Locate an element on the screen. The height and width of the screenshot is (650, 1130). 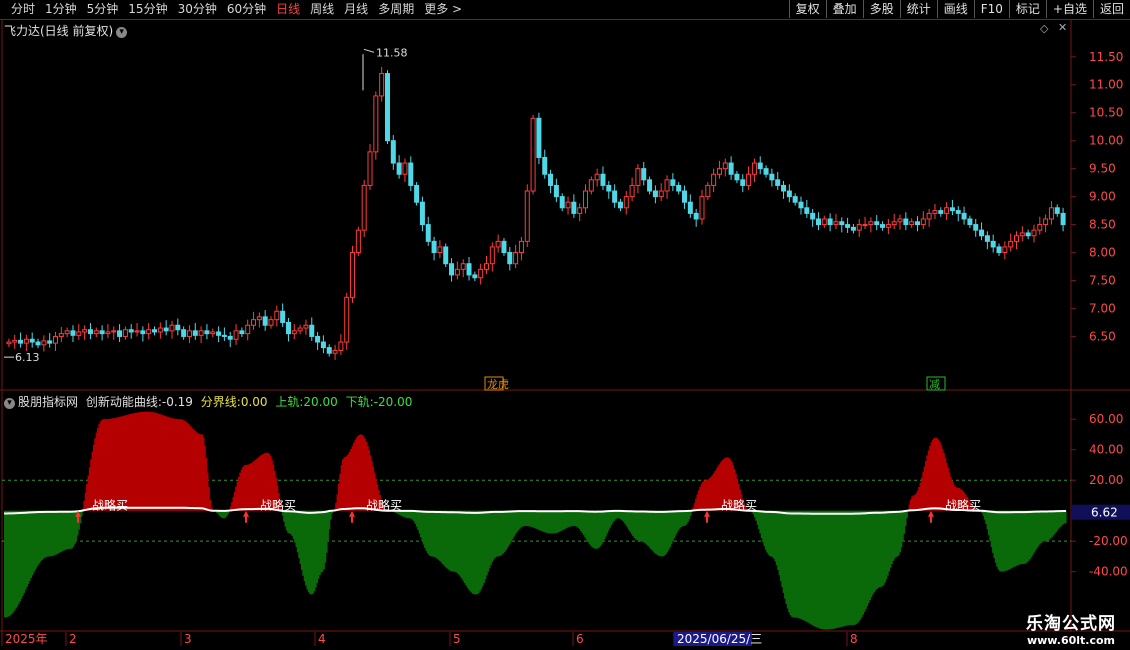
period-tab-6: 日线 is located at coordinates (288, 9).